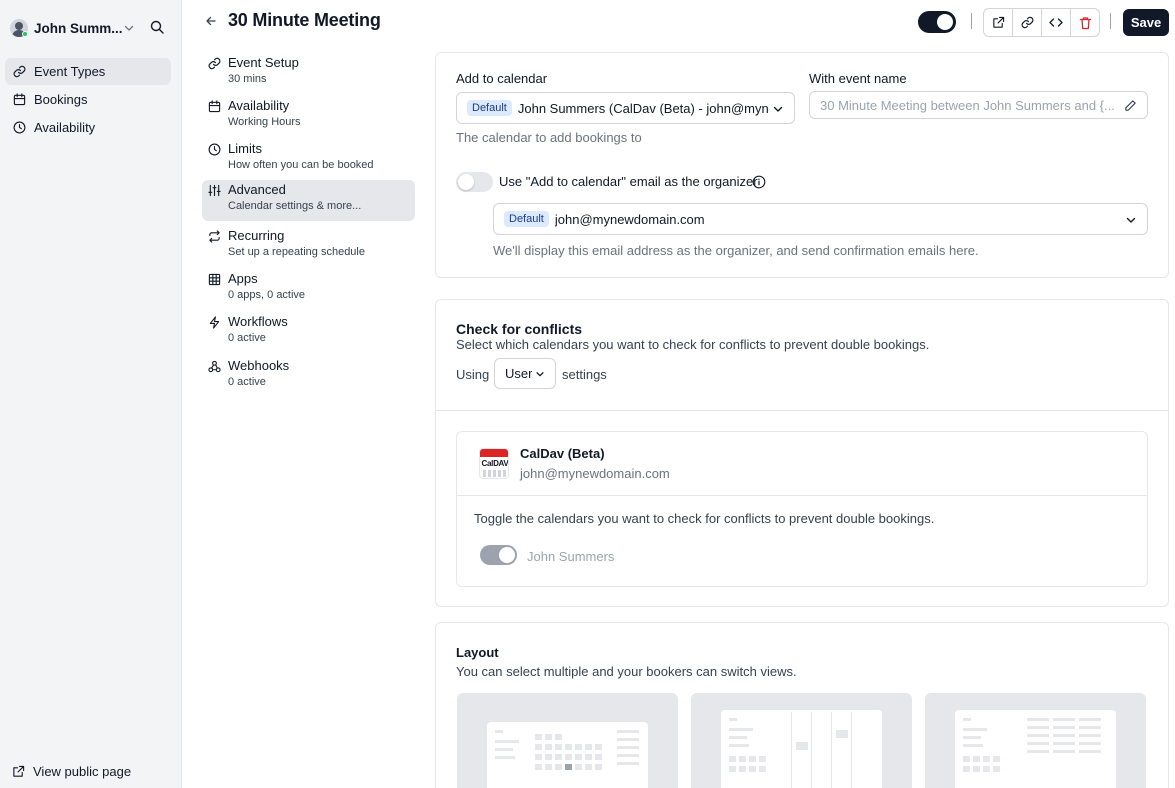 The width and height of the screenshot is (1175, 788). What do you see at coordinates (214, 190) in the screenshot?
I see `sliders-icon` at bounding box center [214, 190].